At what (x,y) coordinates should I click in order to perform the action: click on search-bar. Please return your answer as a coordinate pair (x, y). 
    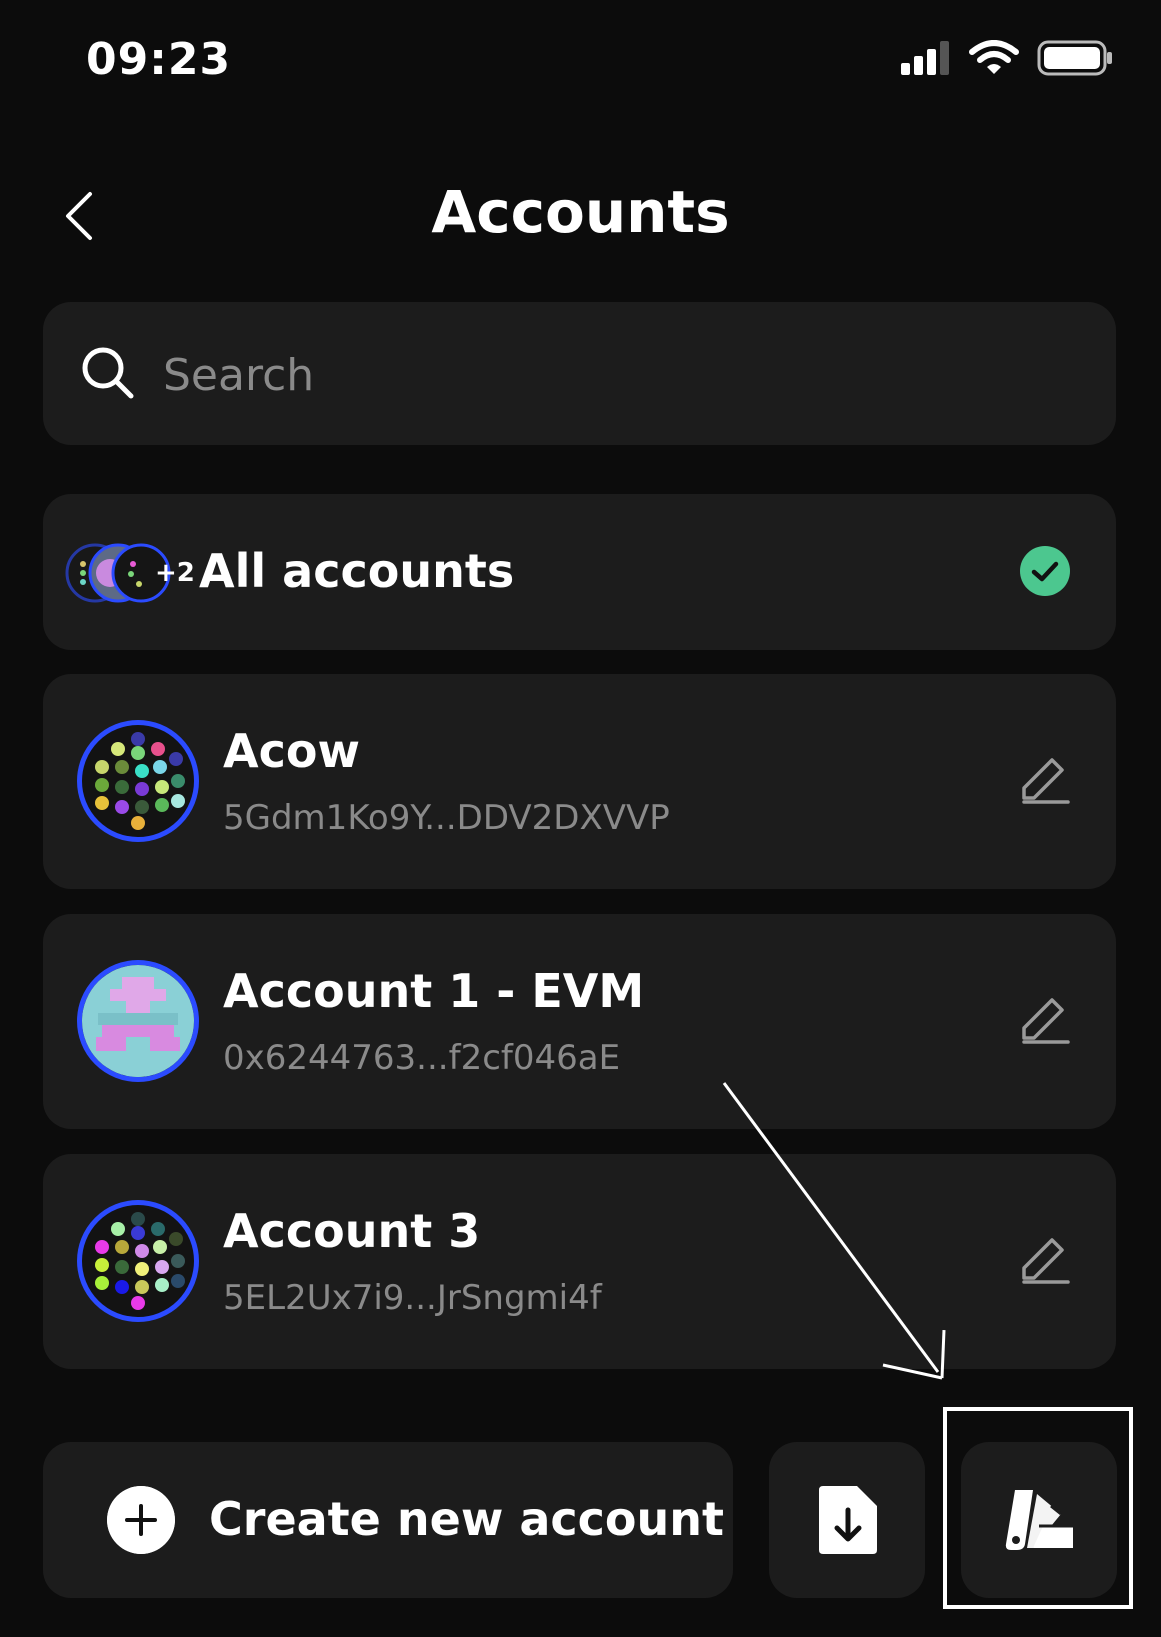
    Looking at the image, I should click on (579, 373).